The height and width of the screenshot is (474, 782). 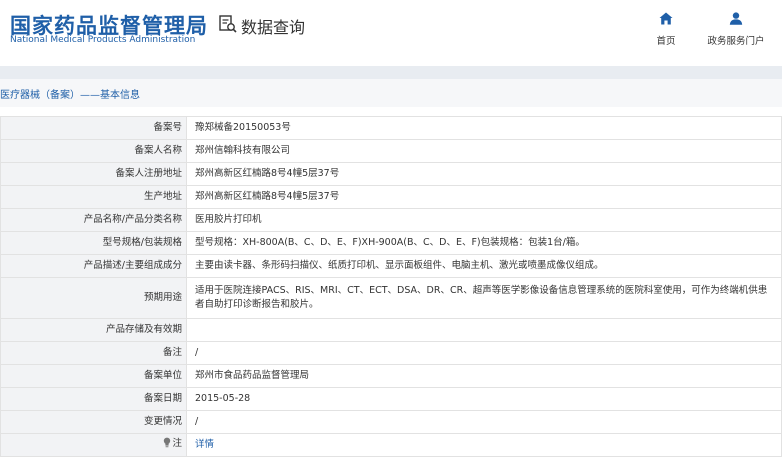 What do you see at coordinates (666, 41) in the screenshot?
I see `nav-home-label: 首页` at bounding box center [666, 41].